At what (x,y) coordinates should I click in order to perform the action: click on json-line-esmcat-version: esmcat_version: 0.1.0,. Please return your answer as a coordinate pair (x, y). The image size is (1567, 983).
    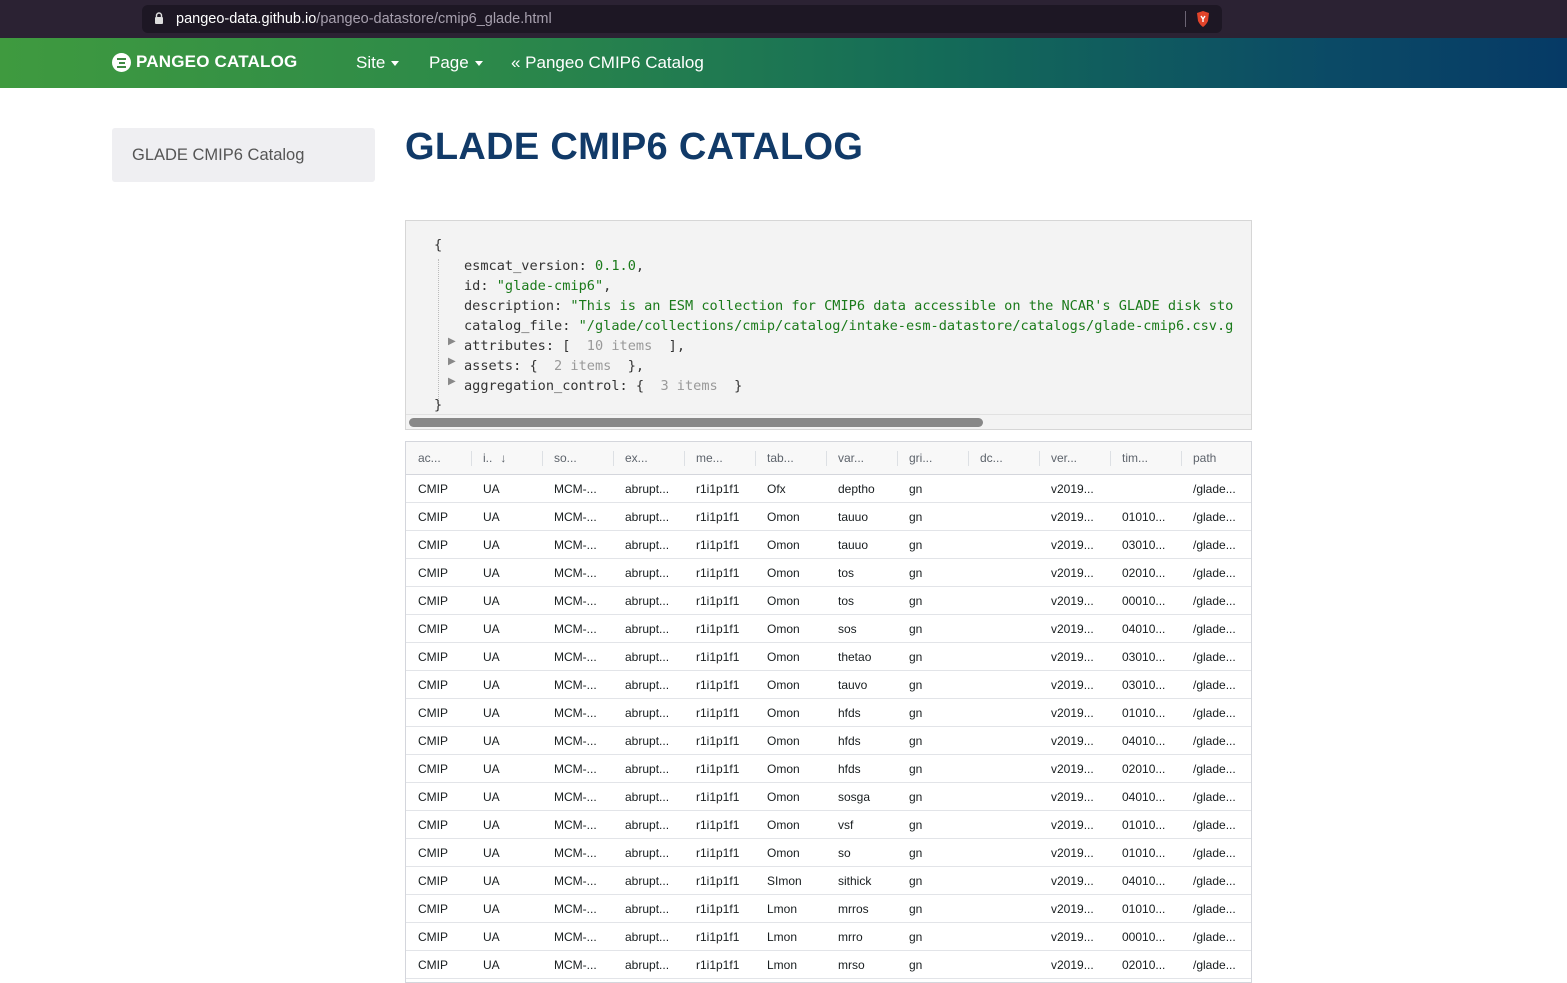
    Looking at the image, I should click on (554, 266).